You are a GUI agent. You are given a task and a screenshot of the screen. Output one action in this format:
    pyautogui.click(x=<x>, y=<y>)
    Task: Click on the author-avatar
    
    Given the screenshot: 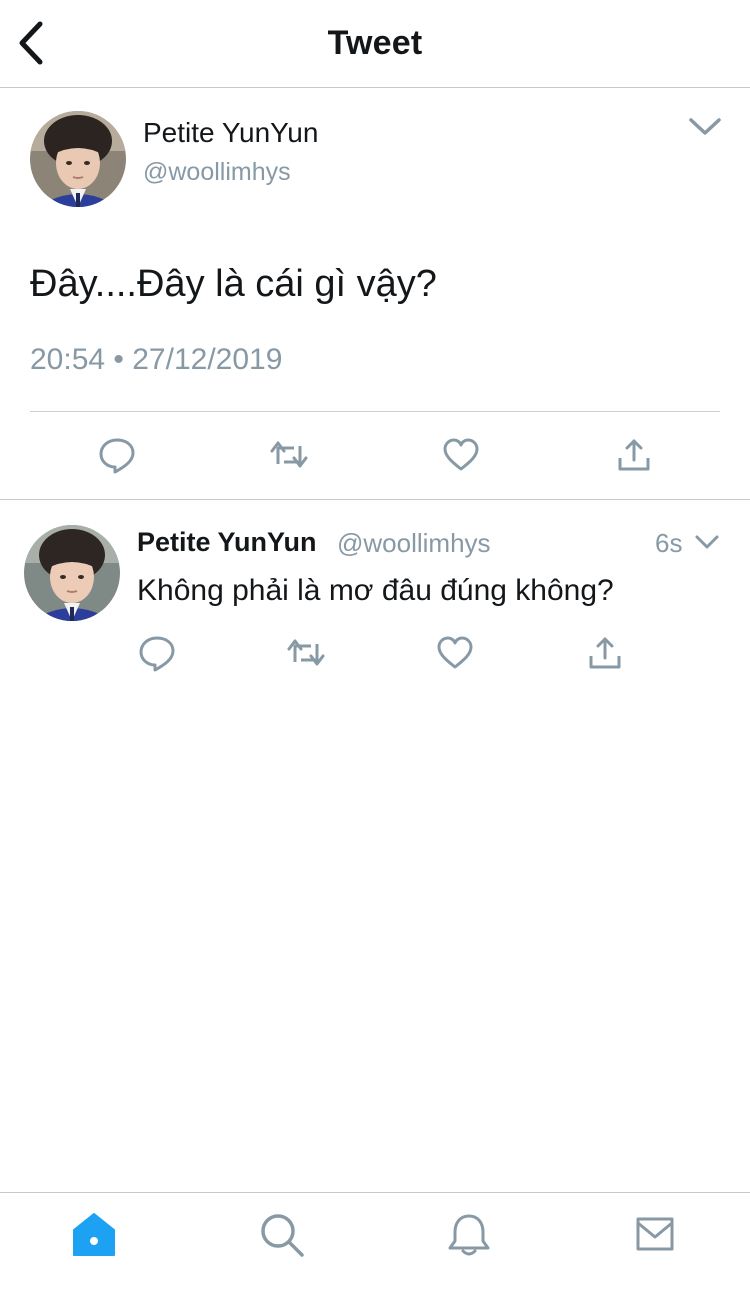 What is the action you would take?
    pyautogui.click(x=78, y=159)
    